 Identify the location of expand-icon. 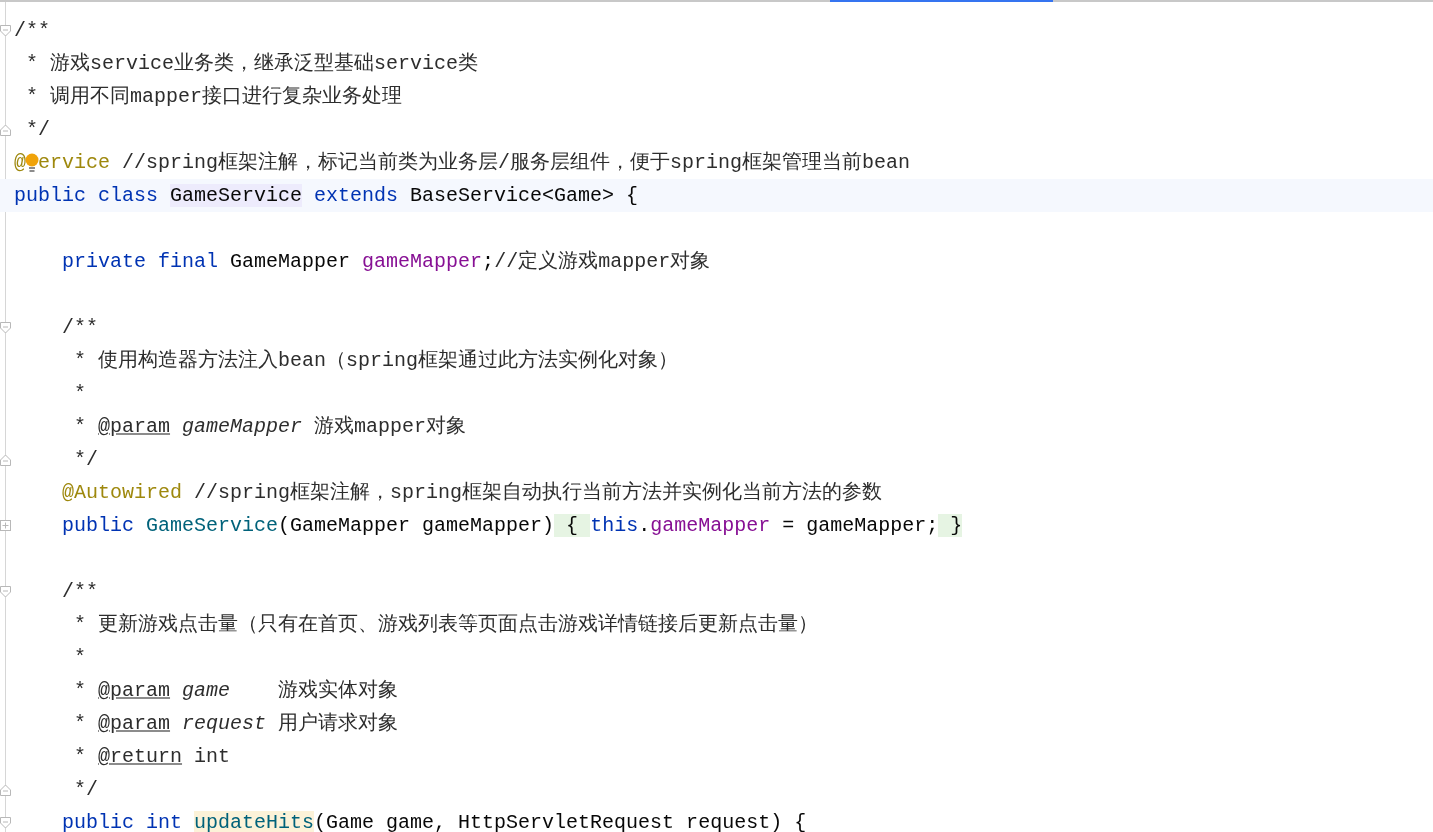
(5, 525).